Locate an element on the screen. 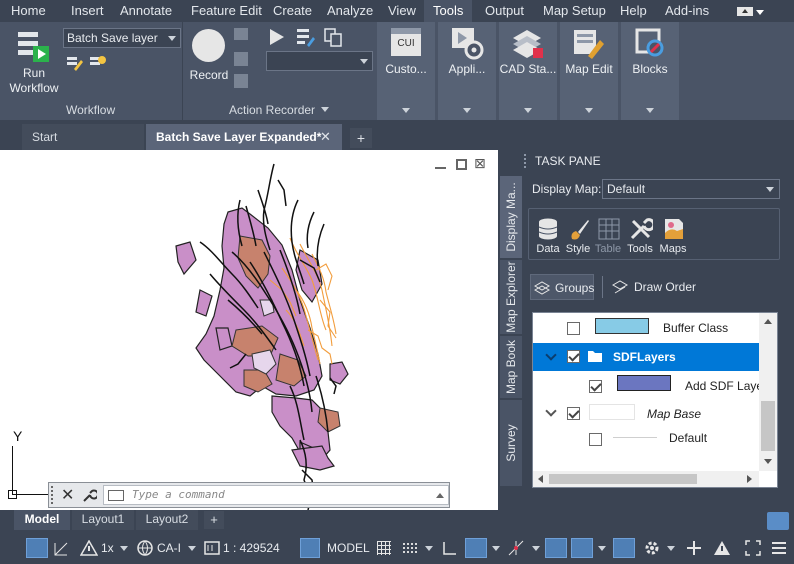 The height and width of the screenshot is (564, 794). manage-actions-icon is located at coordinates (333, 37).